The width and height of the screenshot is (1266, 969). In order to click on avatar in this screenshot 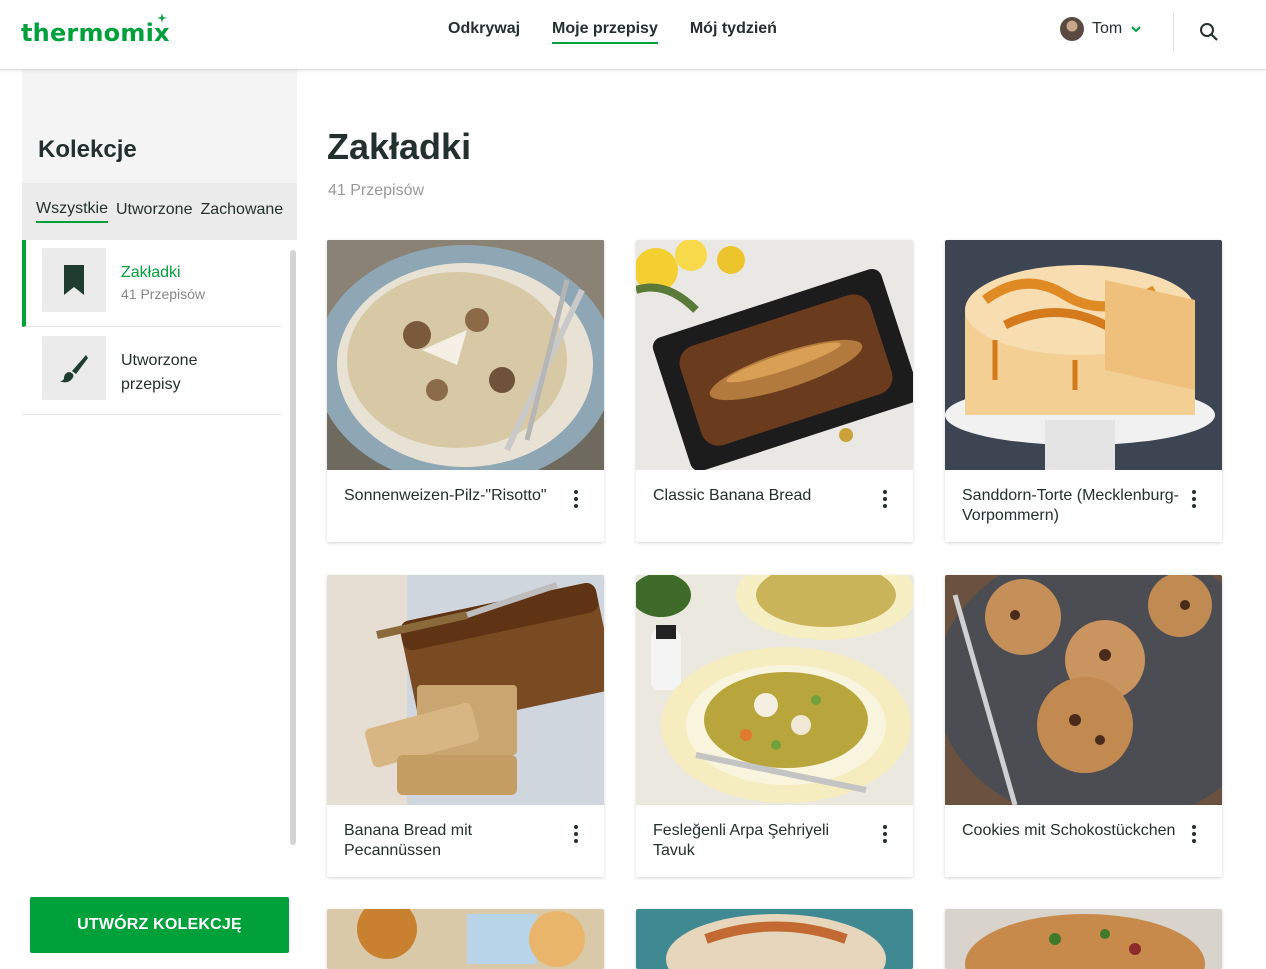, I will do `click(1072, 29)`.